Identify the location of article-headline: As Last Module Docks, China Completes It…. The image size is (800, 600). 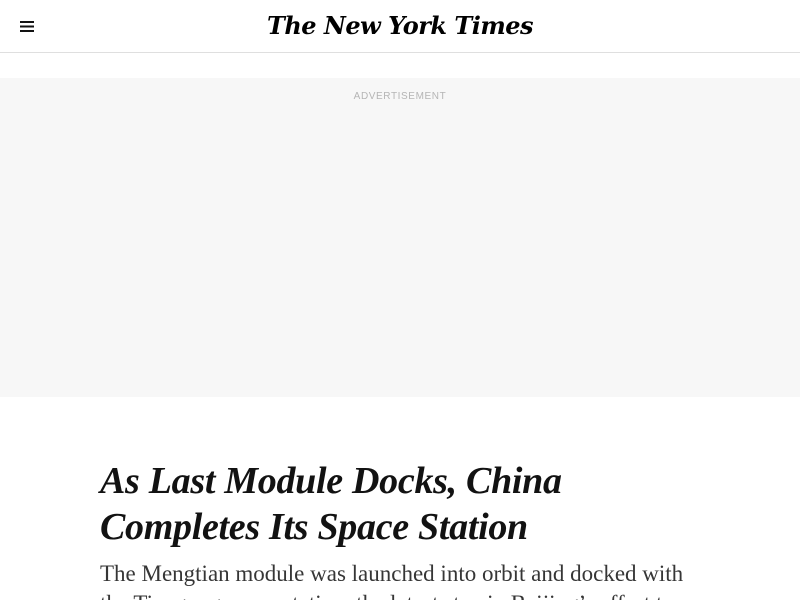
(331, 504).